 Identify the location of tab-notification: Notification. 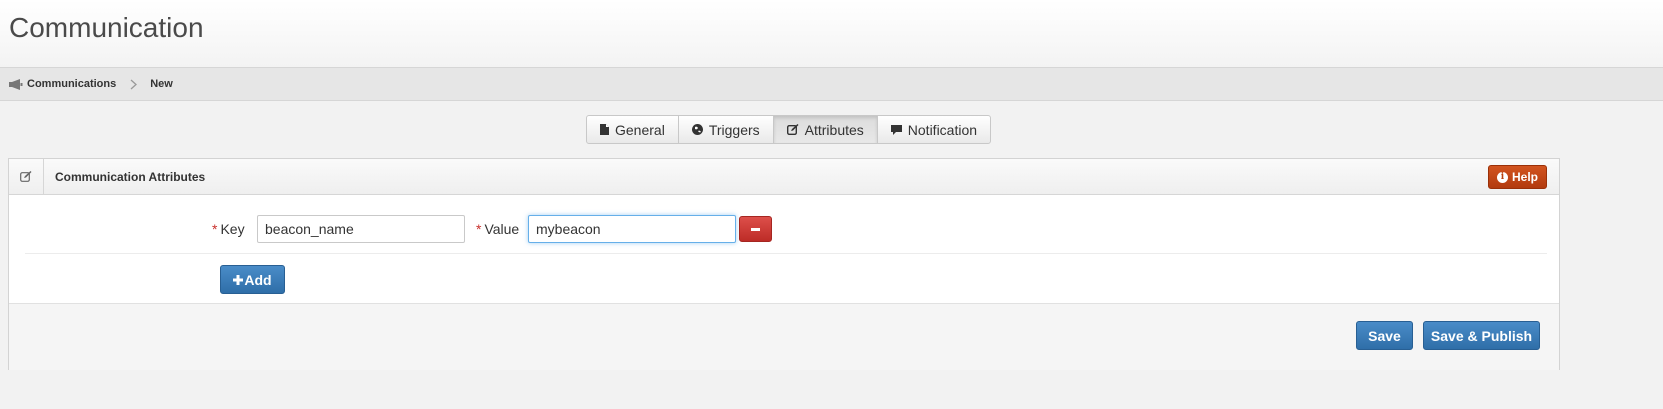
(934, 129).